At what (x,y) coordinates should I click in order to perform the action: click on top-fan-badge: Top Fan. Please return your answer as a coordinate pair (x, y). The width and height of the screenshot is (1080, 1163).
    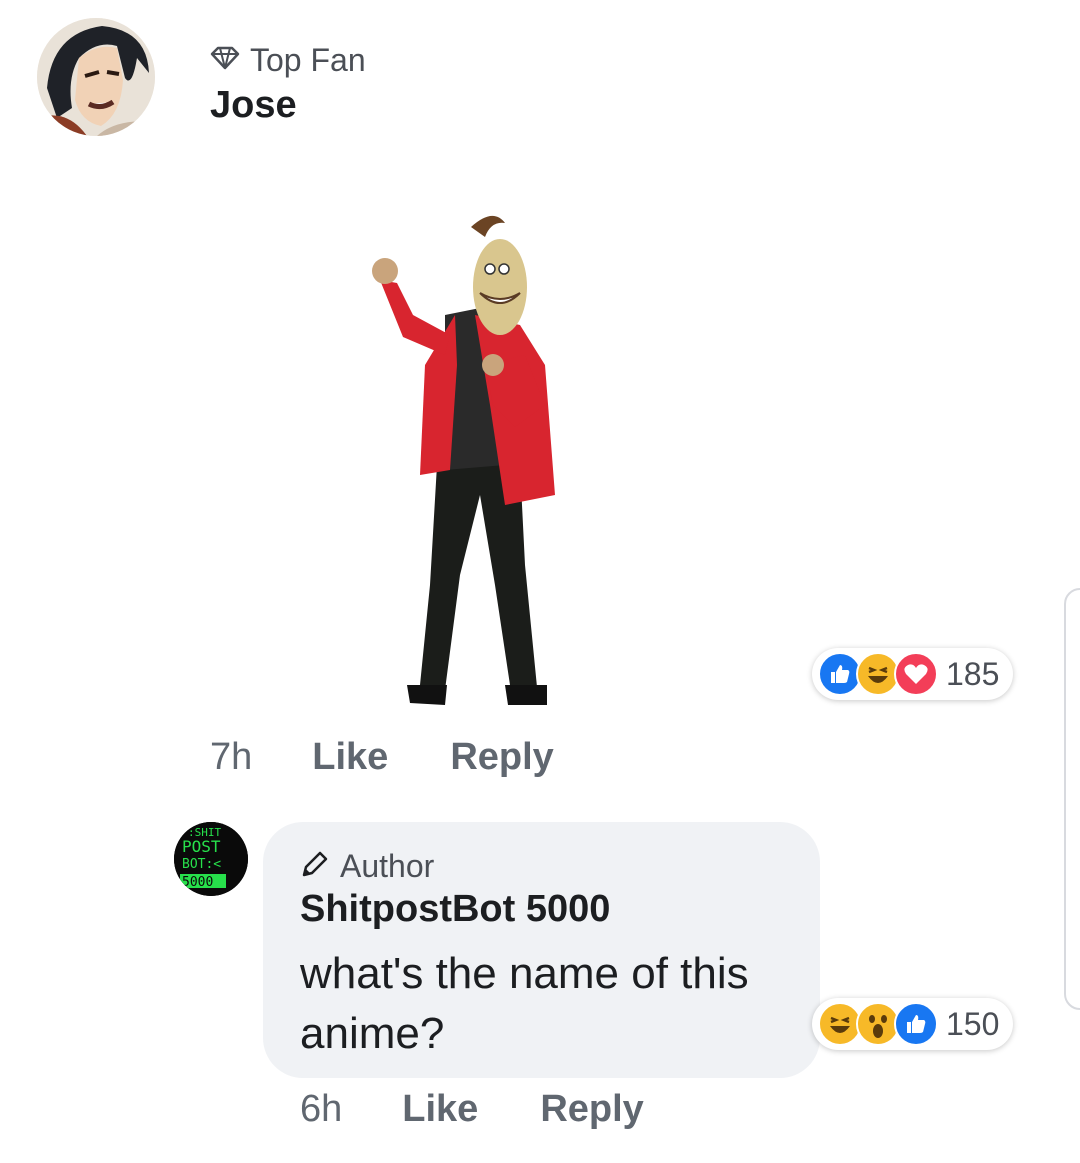
    Looking at the image, I should click on (288, 60).